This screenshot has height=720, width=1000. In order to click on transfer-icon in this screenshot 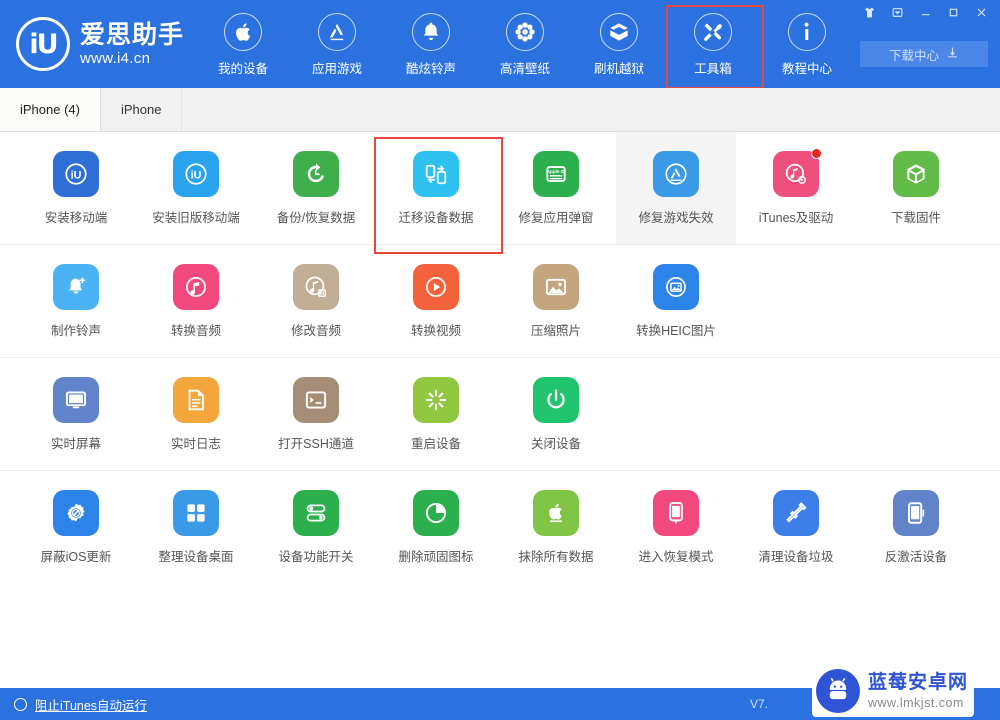, I will do `click(436, 173)`.